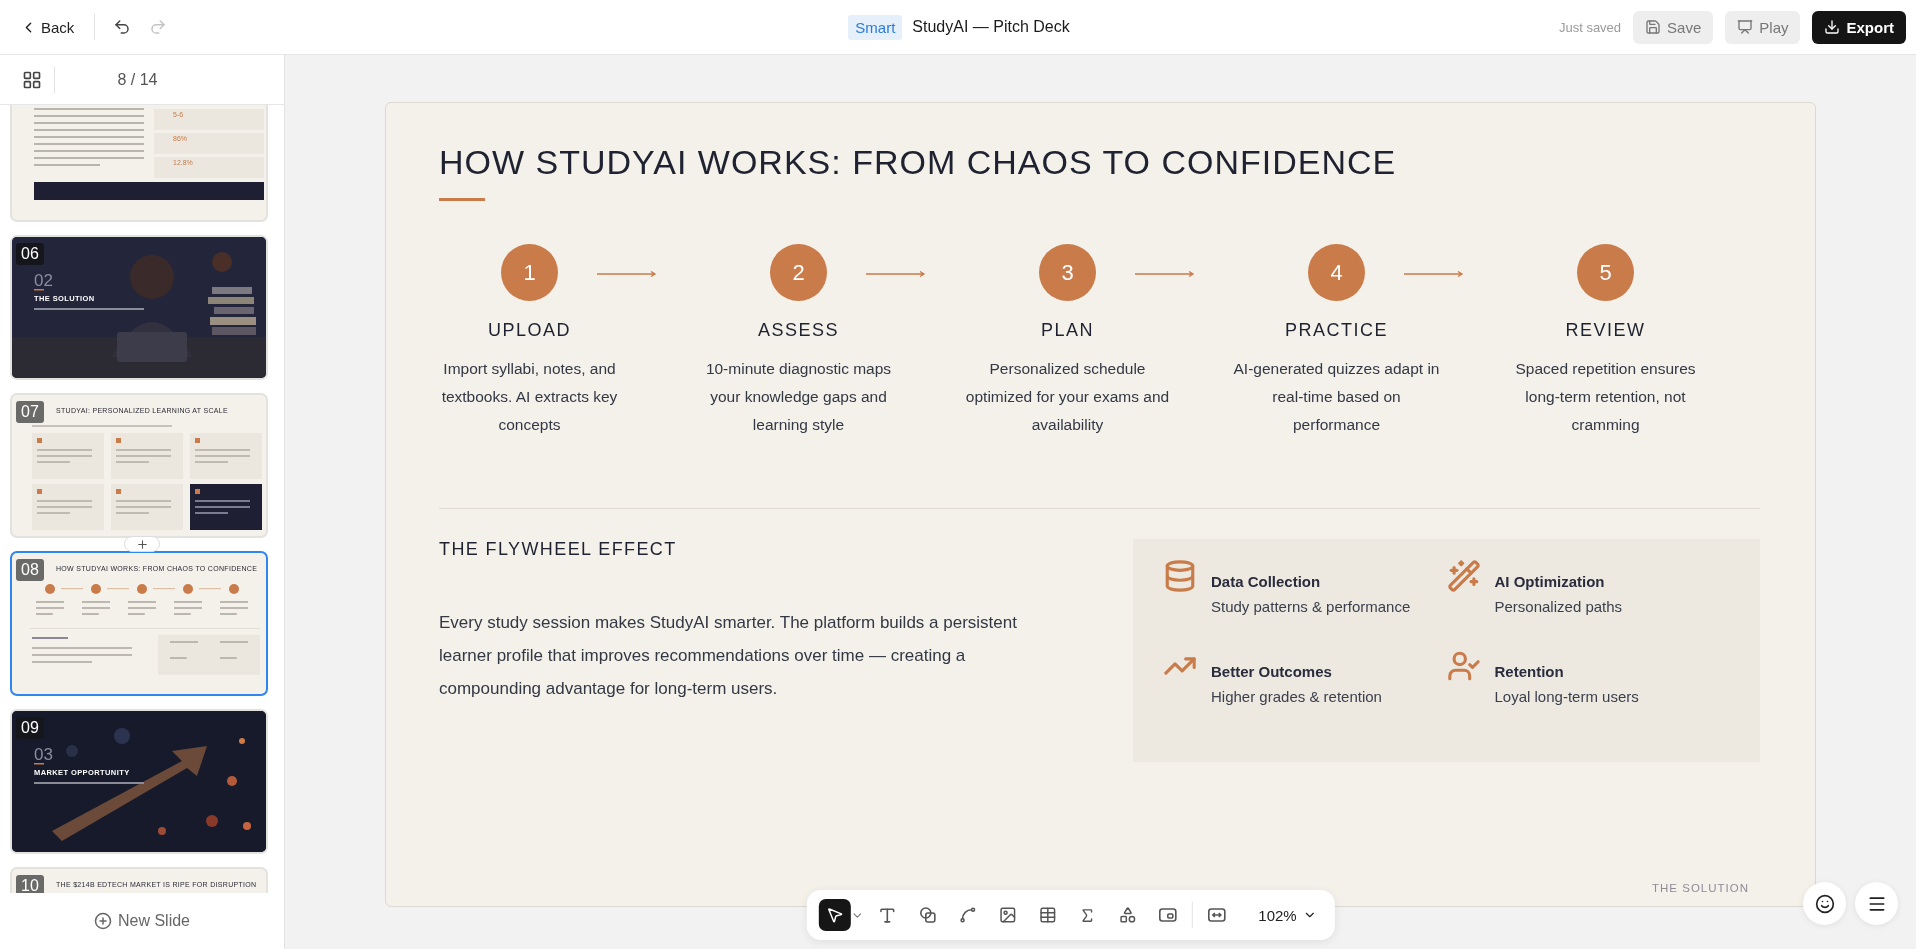 This screenshot has height=949, width=1916. I want to click on feature-title: AI Optimization, so click(1550, 581).